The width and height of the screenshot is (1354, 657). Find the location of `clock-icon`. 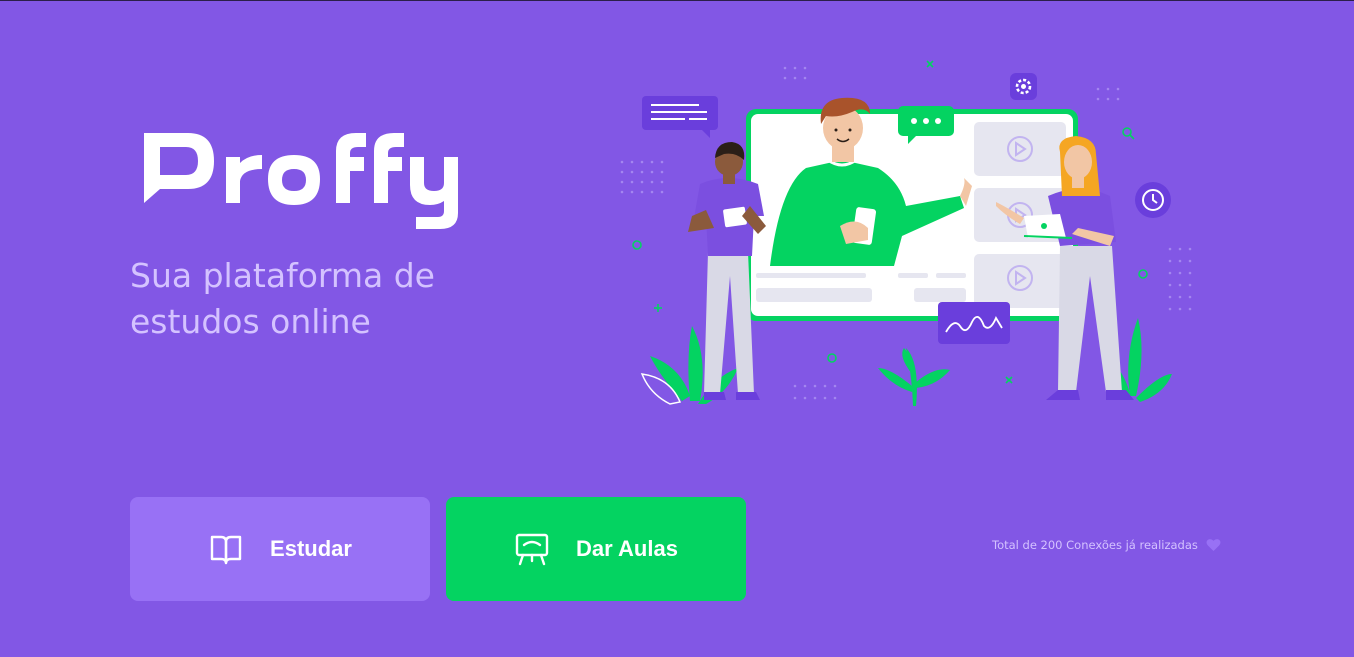

clock-icon is located at coordinates (1153, 200).